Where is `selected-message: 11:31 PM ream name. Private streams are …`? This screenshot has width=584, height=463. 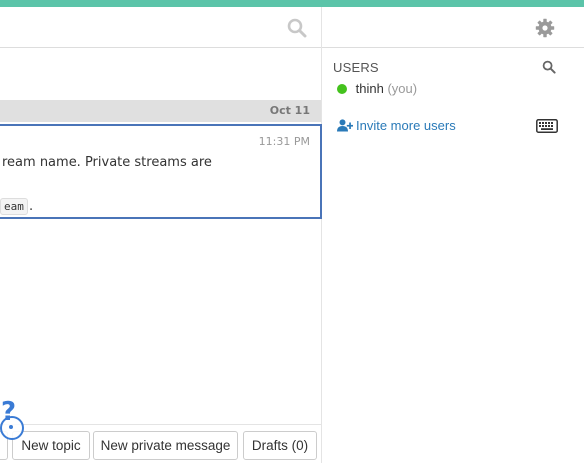
selected-message: 11:31 PM ream name. Private streams are … is located at coordinates (161, 171).